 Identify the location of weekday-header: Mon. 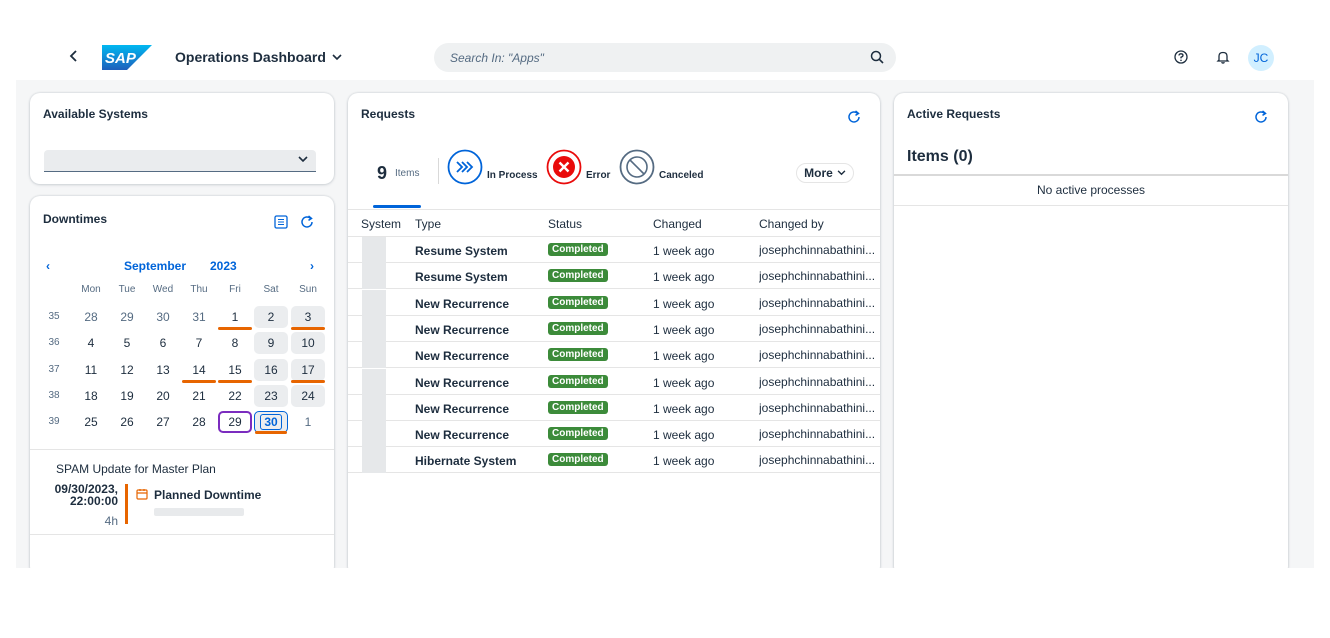
(91, 289).